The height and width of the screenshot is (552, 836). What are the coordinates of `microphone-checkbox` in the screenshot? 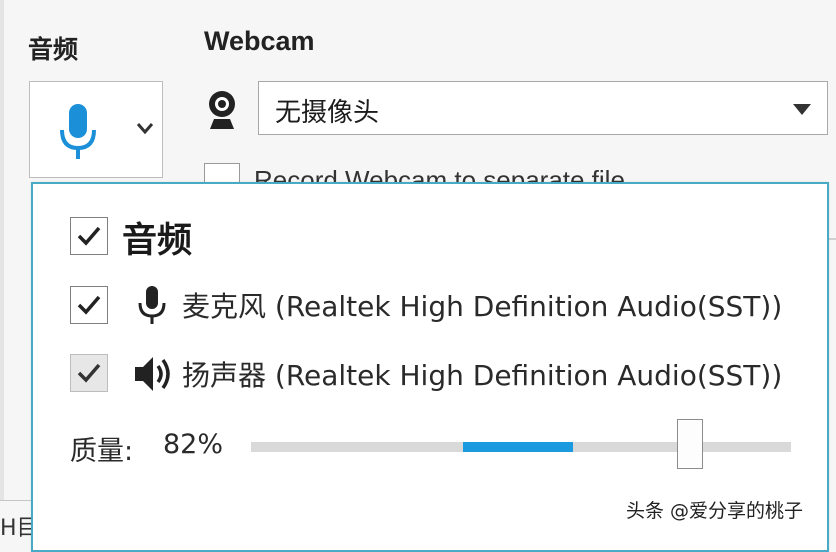 It's located at (89, 305).